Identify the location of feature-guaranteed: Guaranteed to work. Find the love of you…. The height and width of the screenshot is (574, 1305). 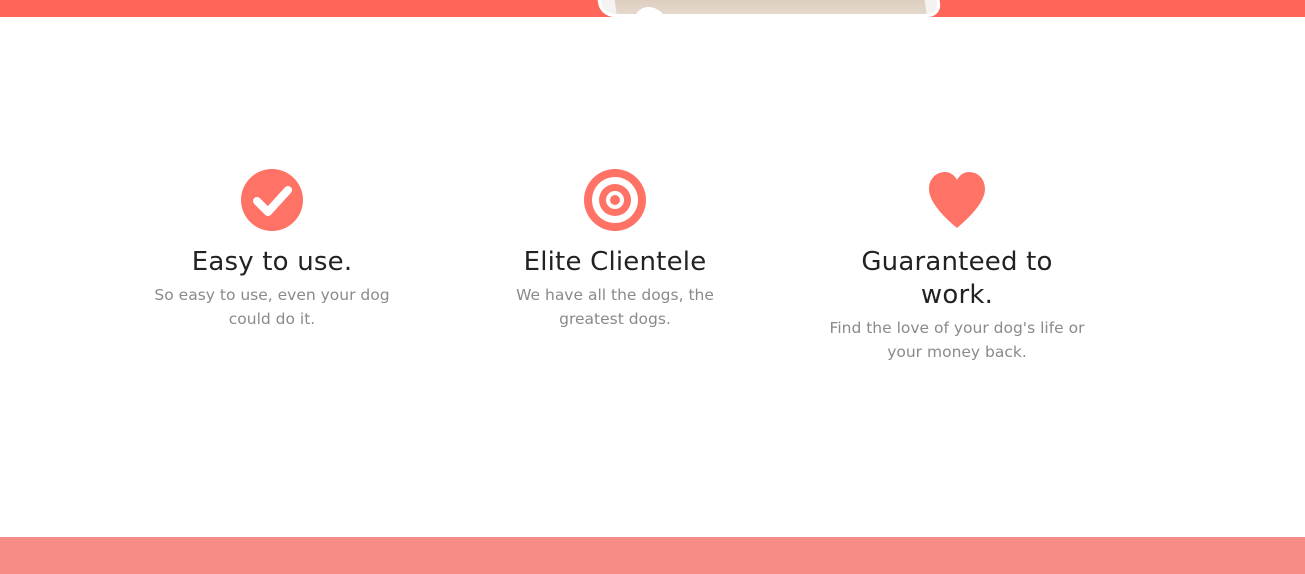
(957, 266).